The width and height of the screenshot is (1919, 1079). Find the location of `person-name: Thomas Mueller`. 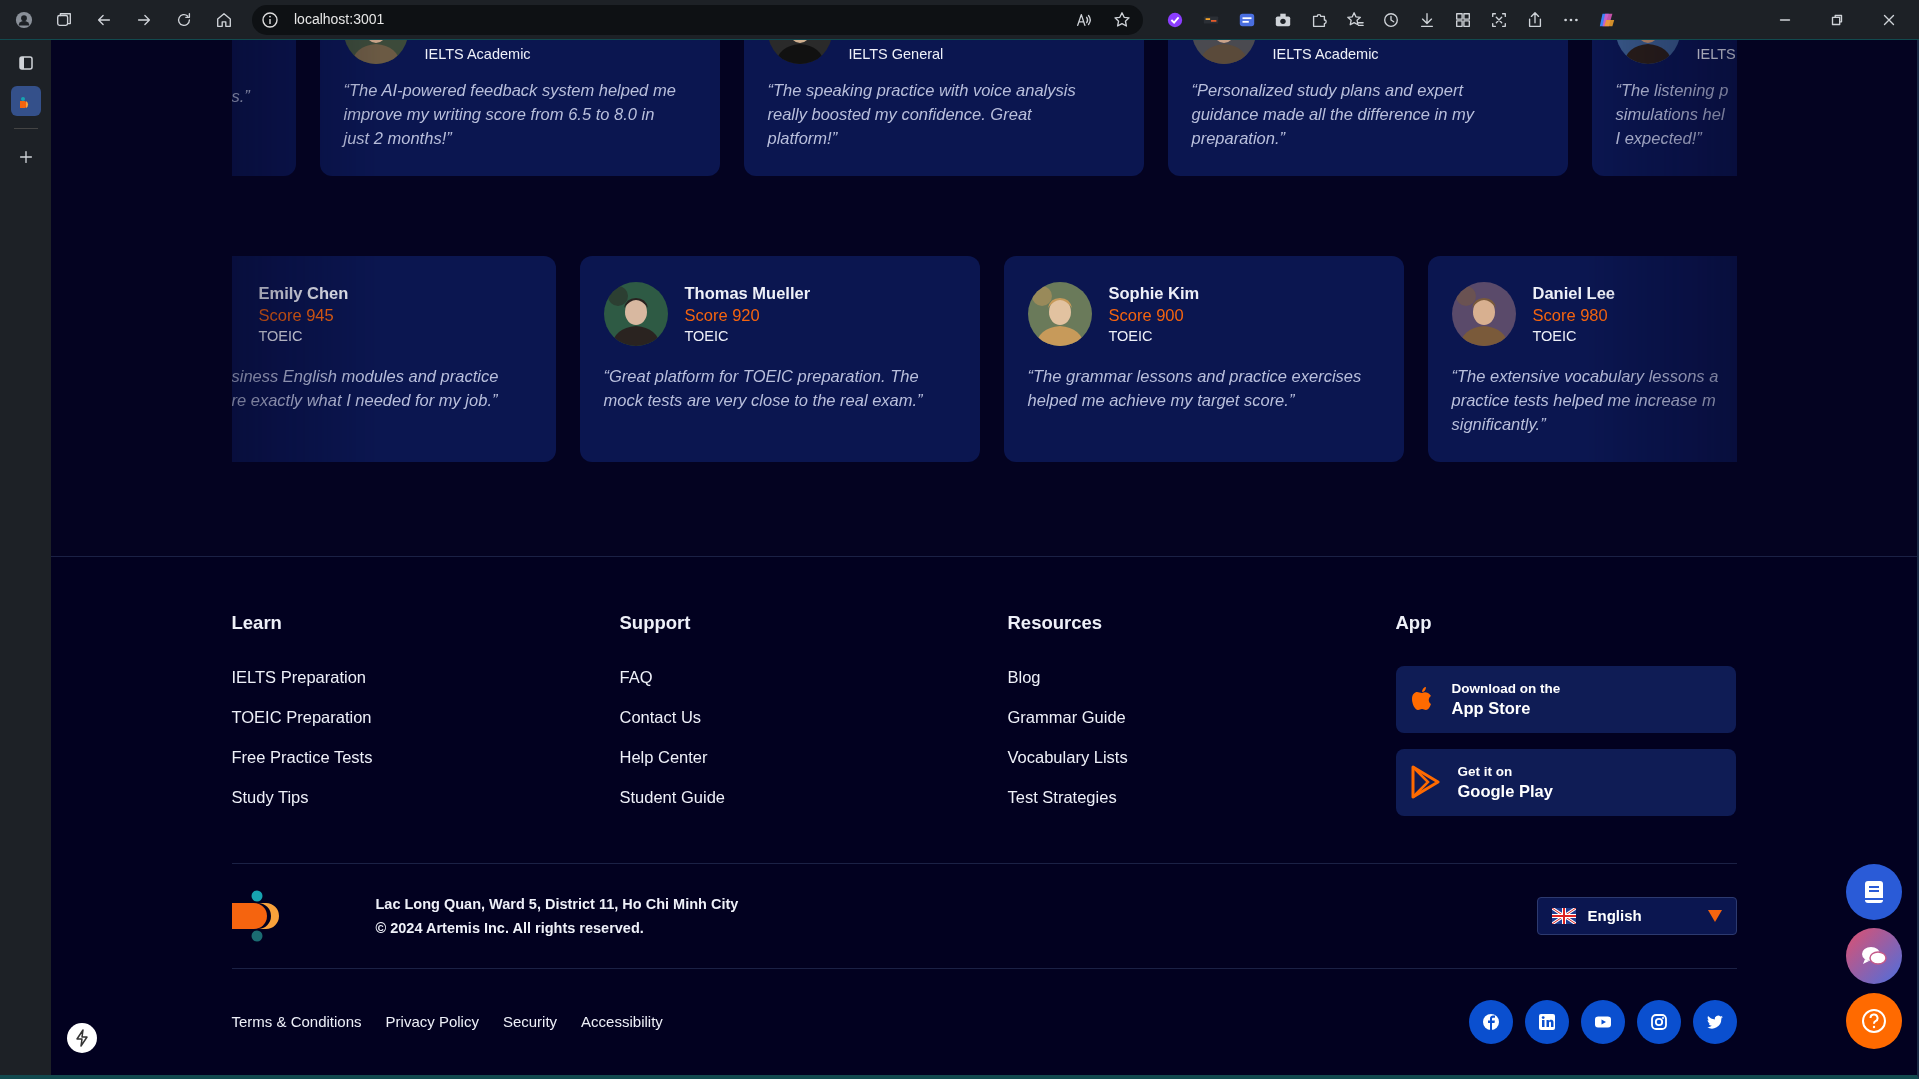

person-name: Thomas Mueller is located at coordinates (747, 293).